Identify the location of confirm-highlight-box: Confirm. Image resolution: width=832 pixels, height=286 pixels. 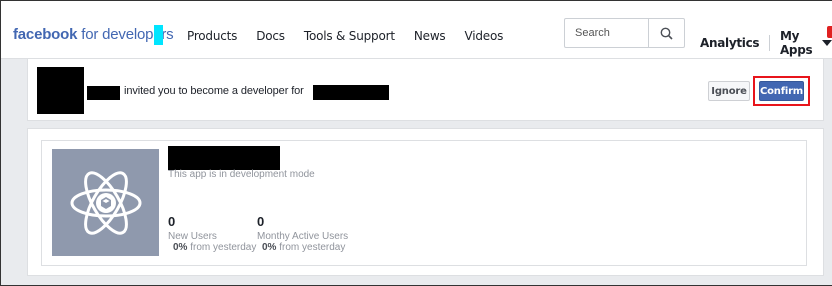
(781, 91).